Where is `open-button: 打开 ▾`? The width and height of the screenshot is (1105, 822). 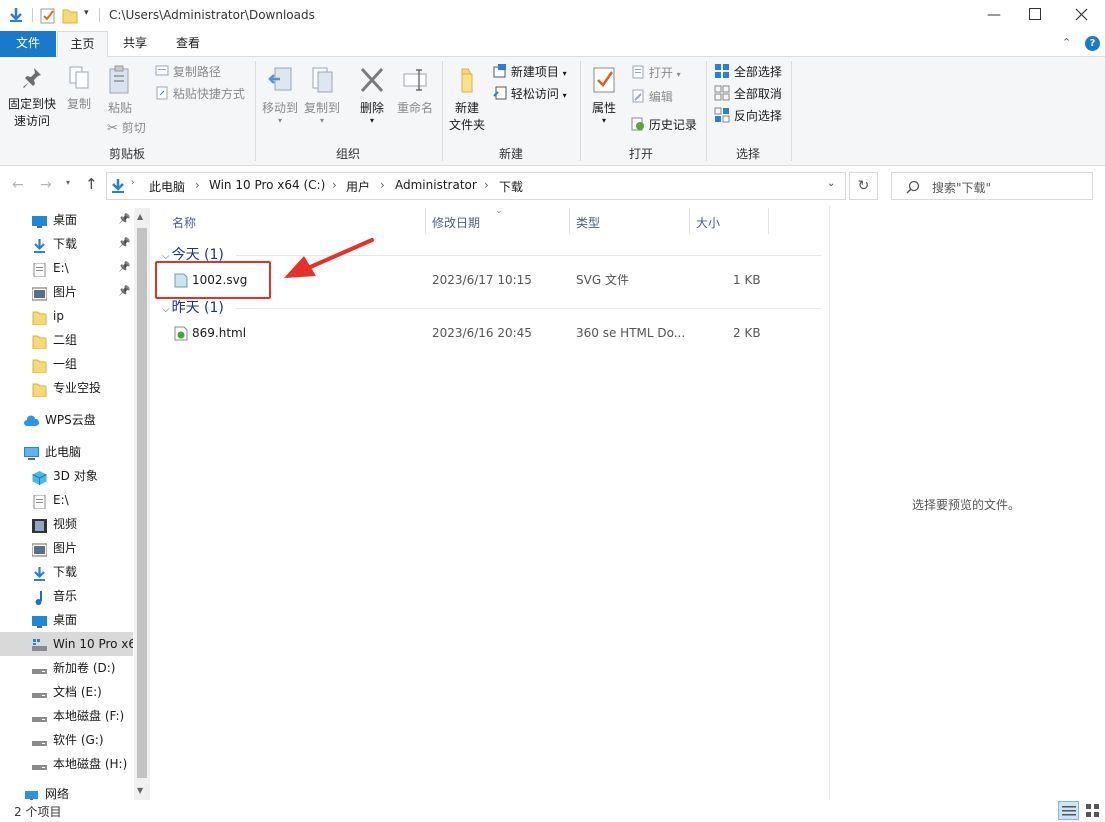
open-button: 打开 ▾ is located at coordinates (656, 73).